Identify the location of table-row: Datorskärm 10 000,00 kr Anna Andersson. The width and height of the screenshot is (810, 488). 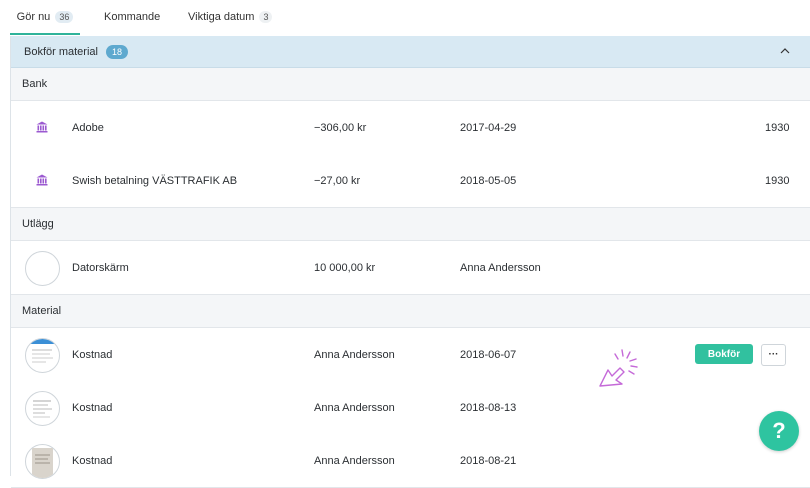
(410, 268).